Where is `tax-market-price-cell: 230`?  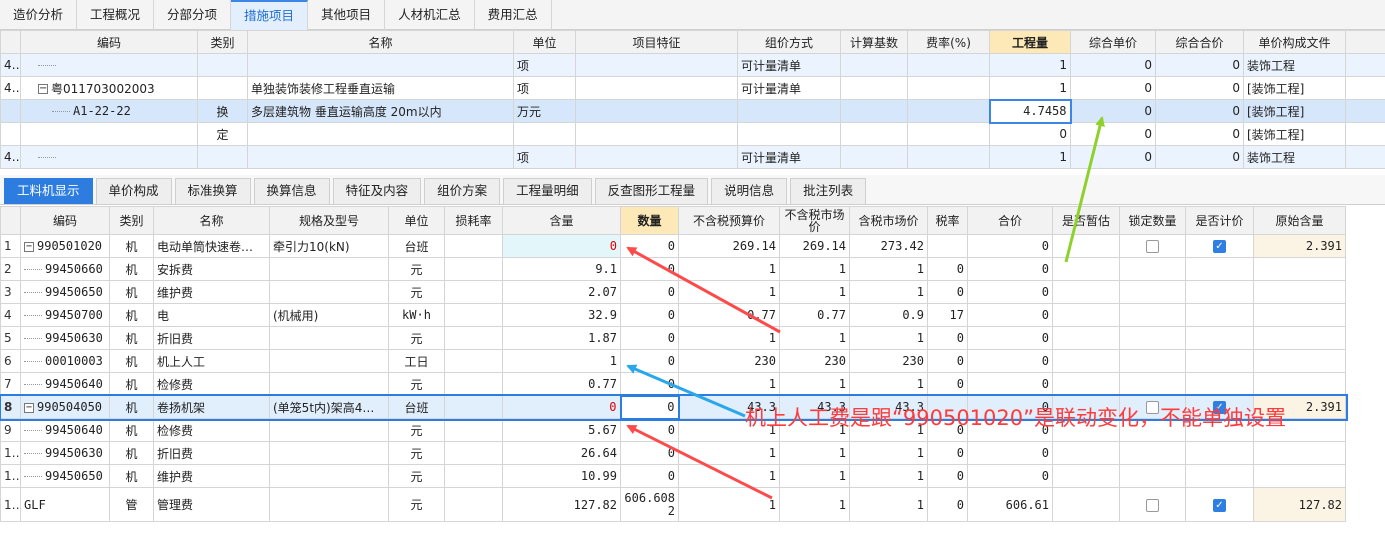
tax-market-price-cell: 230 is located at coordinates (888, 361).